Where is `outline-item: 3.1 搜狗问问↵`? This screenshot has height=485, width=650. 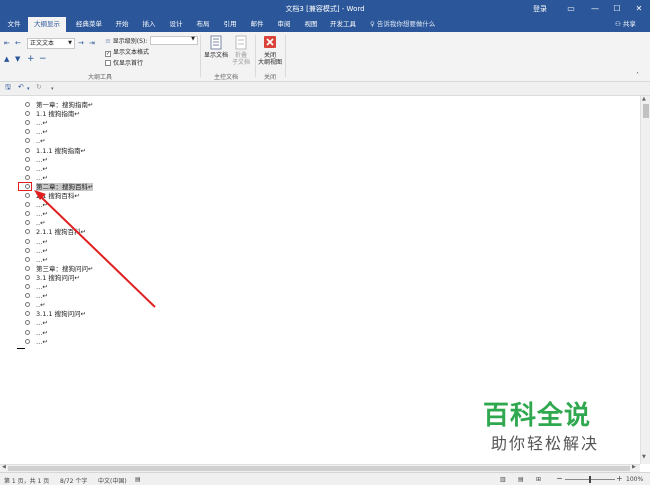 outline-item: 3.1 搜狗问问↵ is located at coordinates (52, 278).